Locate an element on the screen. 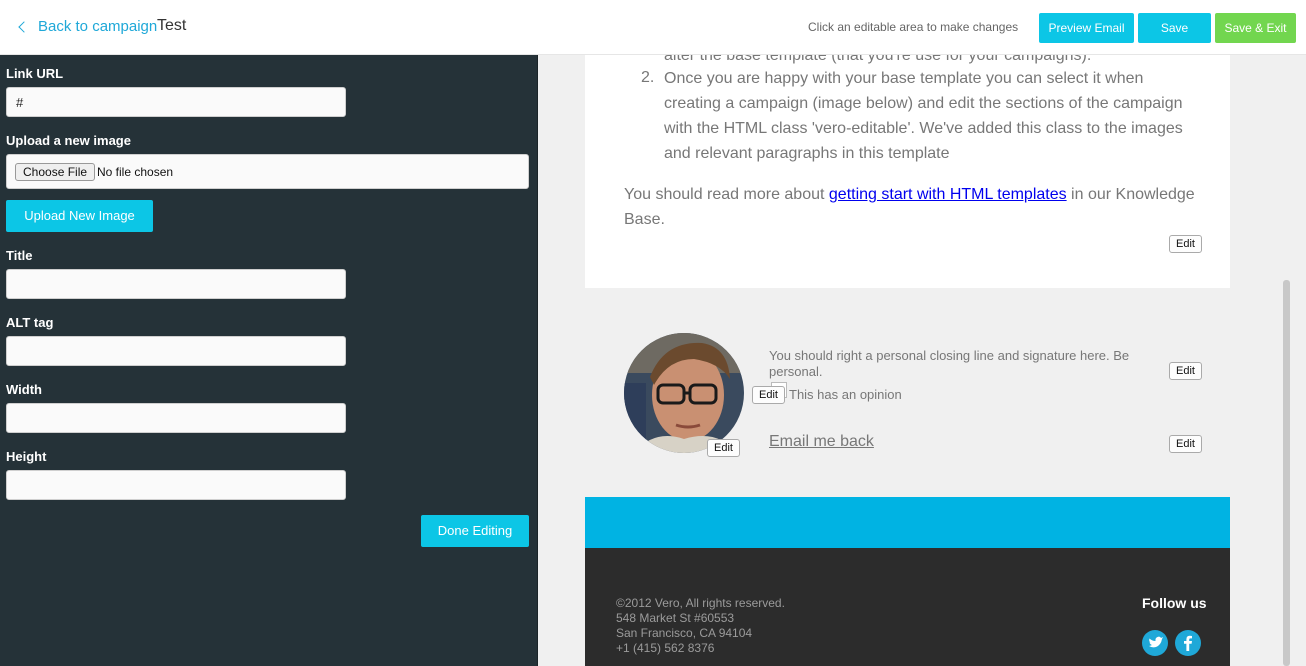  save-and-exit-button: Save & Exit is located at coordinates (1255, 28).